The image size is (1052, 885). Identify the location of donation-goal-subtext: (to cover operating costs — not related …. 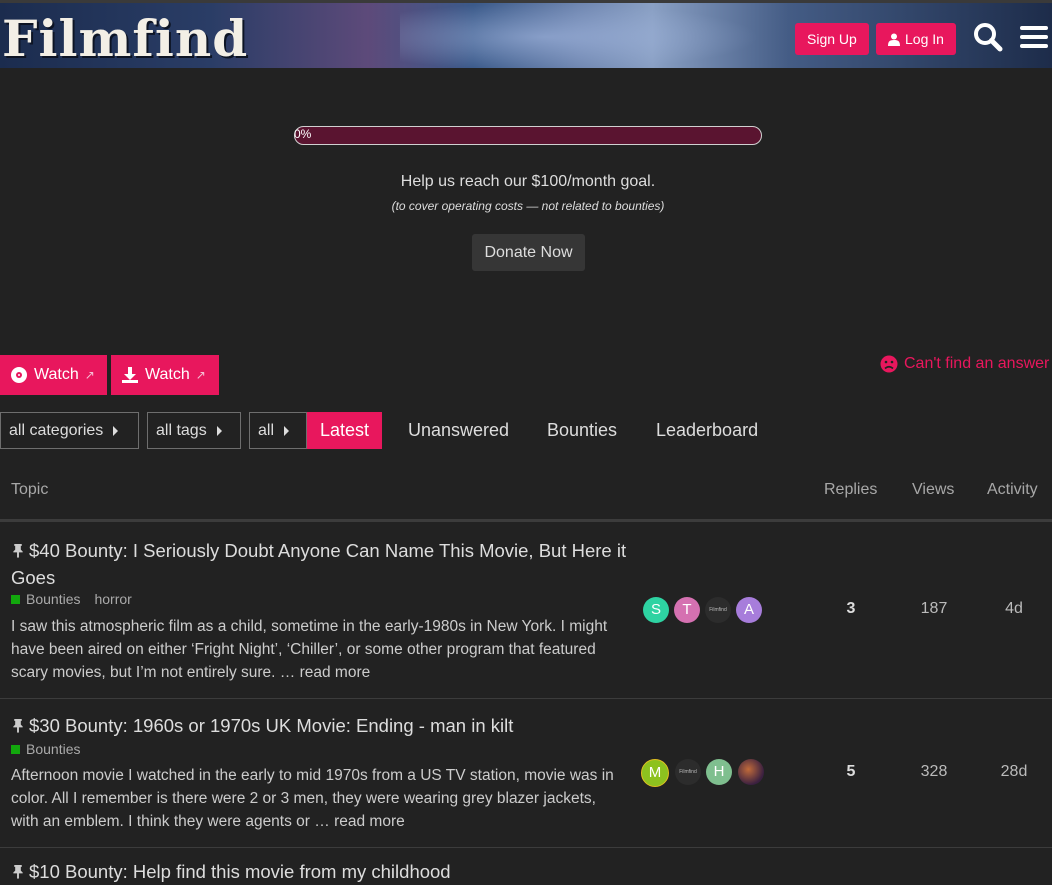
(528, 206).